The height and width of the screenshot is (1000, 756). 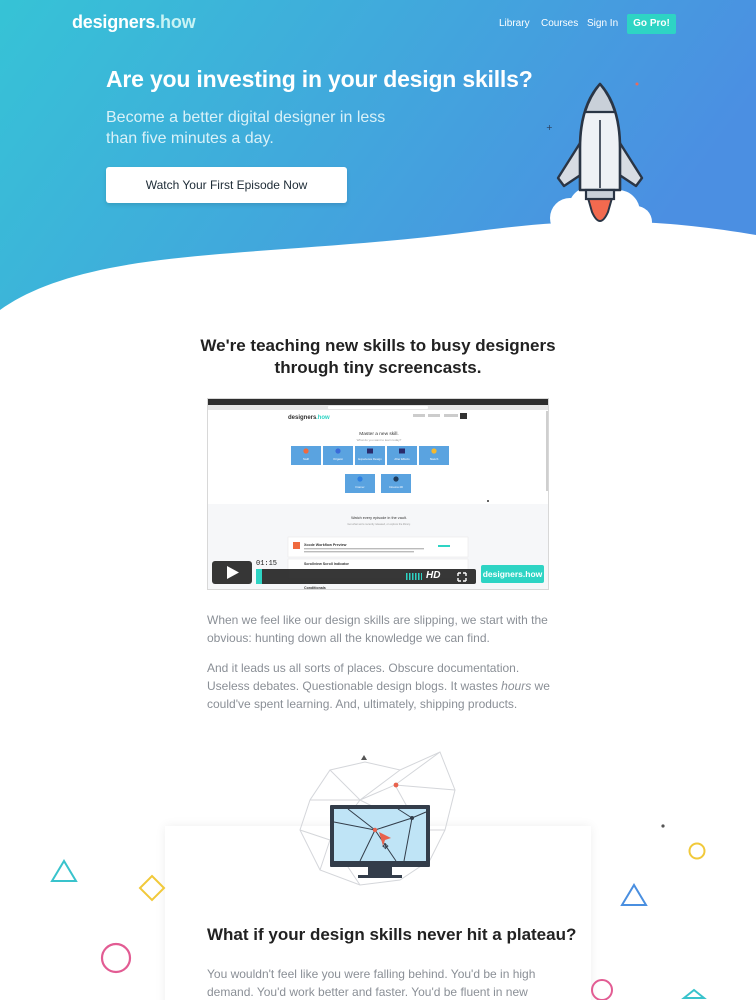 What do you see at coordinates (306, 459) in the screenshot?
I see `svg-text: Swift` at bounding box center [306, 459].